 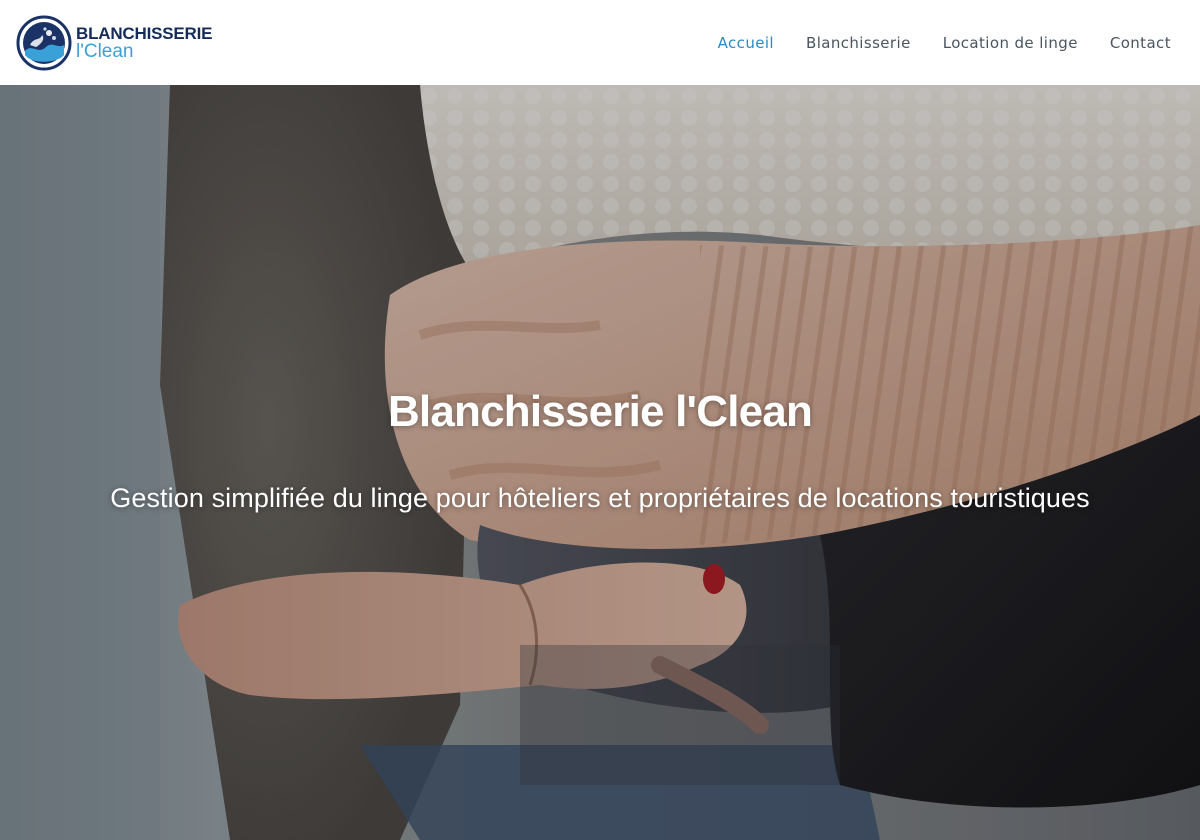 What do you see at coordinates (144, 33) in the screenshot?
I see `logo-wordmark-top: BLANCHISSERIE` at bounding box center [144, 33].